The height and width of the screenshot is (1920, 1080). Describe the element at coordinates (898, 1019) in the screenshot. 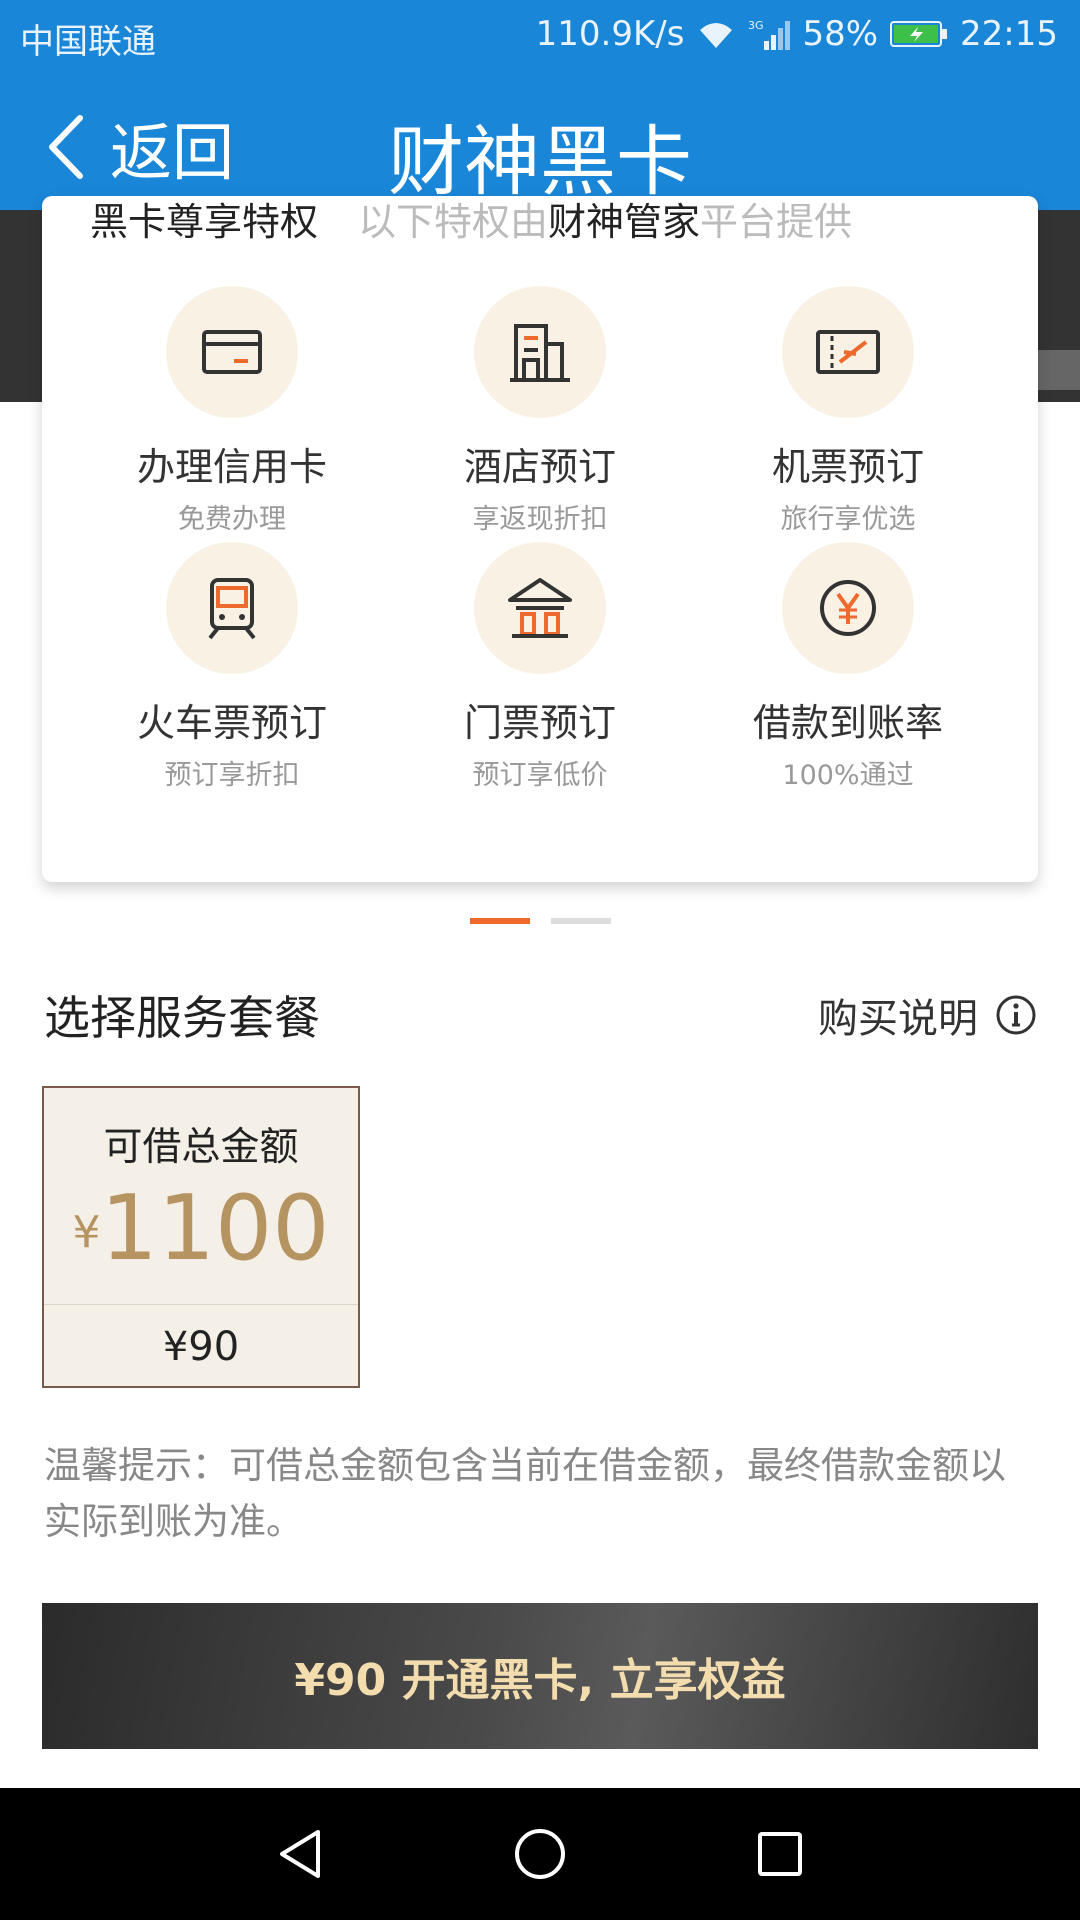

I see `buy-info-label: 购买说明` at that location.